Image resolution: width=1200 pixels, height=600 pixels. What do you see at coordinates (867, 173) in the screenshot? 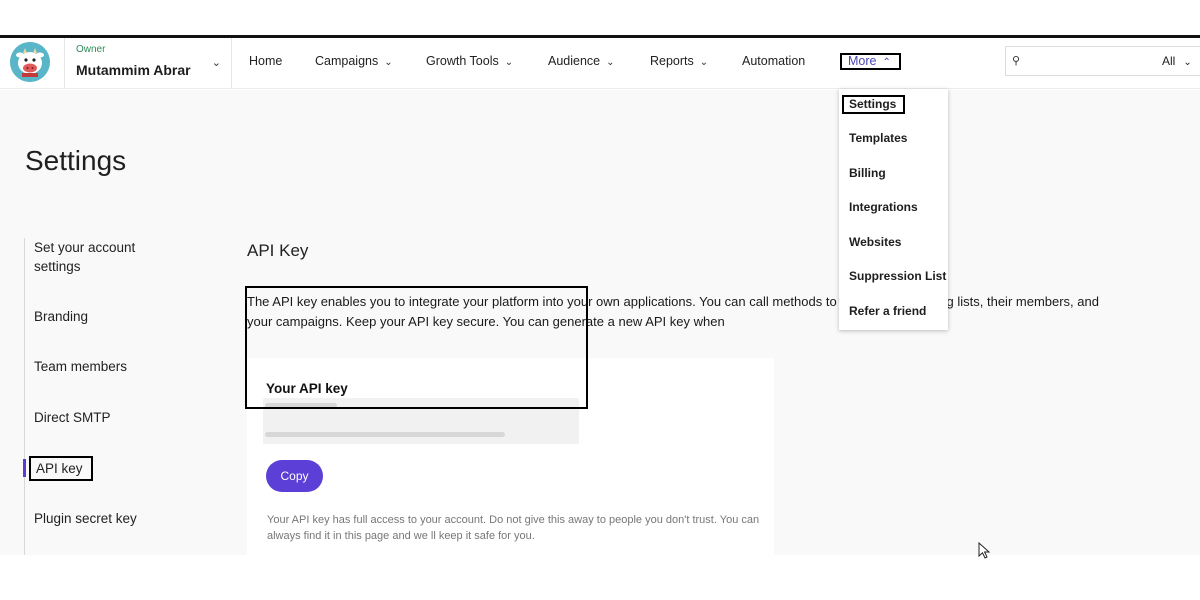
I see `menu-item-billing: Billing` at bounding box center [867, 173].